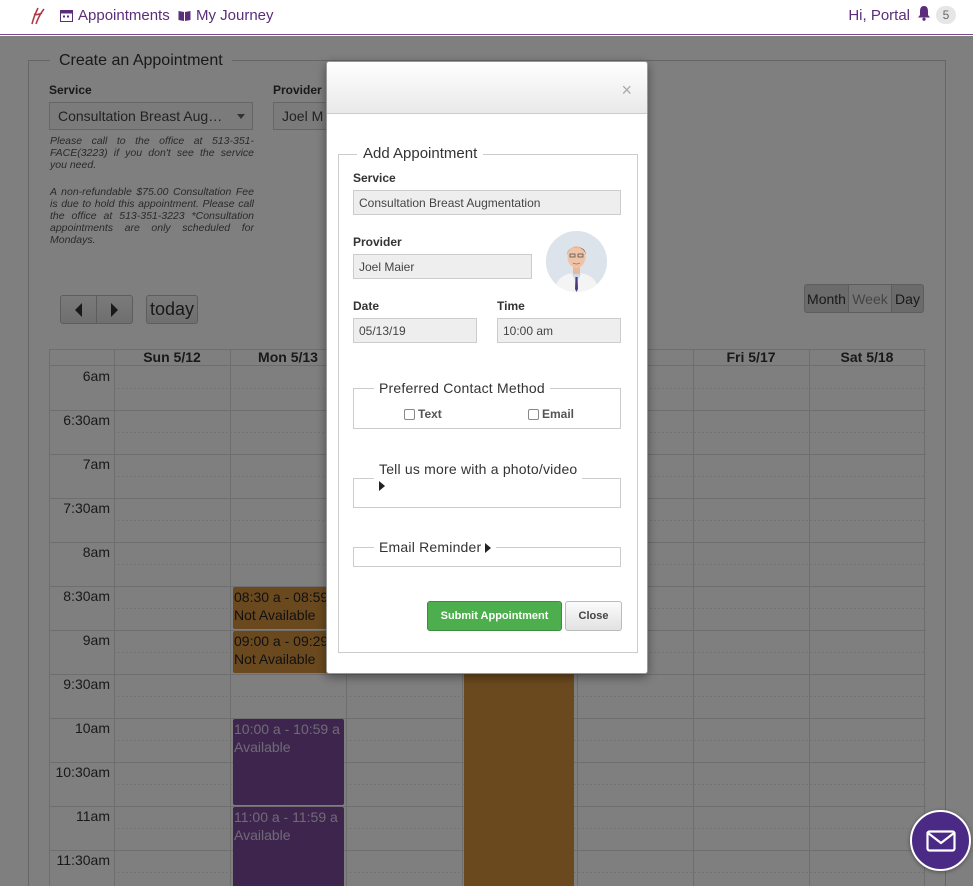  Describe the element at coordinates (511, 306) in the screenshot. I see `modal-time-label: Time` at that location.